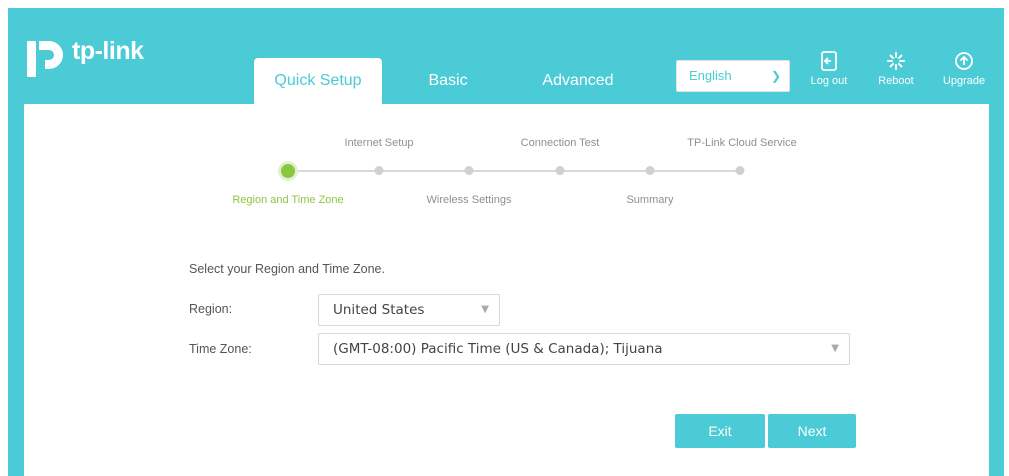 This screenshot has width=1009, height=476. Describe the element at coordinates (896, 61) in the screenshot. I see `reboot-icon` at that location.